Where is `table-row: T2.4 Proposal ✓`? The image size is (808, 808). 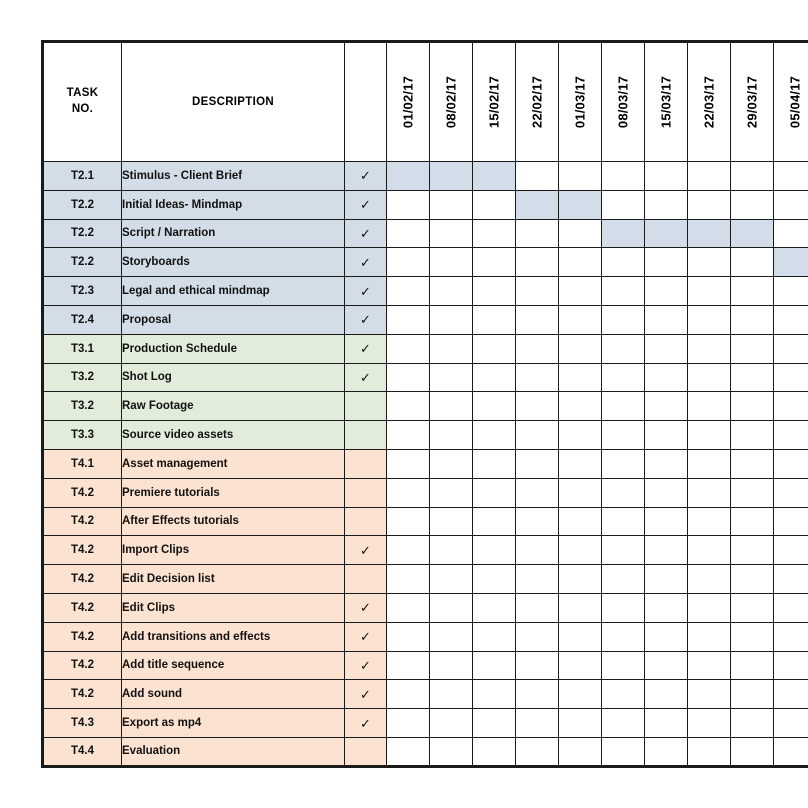
table-row: T2.4 Proposal ✓ is located at coordinates (425, 319).